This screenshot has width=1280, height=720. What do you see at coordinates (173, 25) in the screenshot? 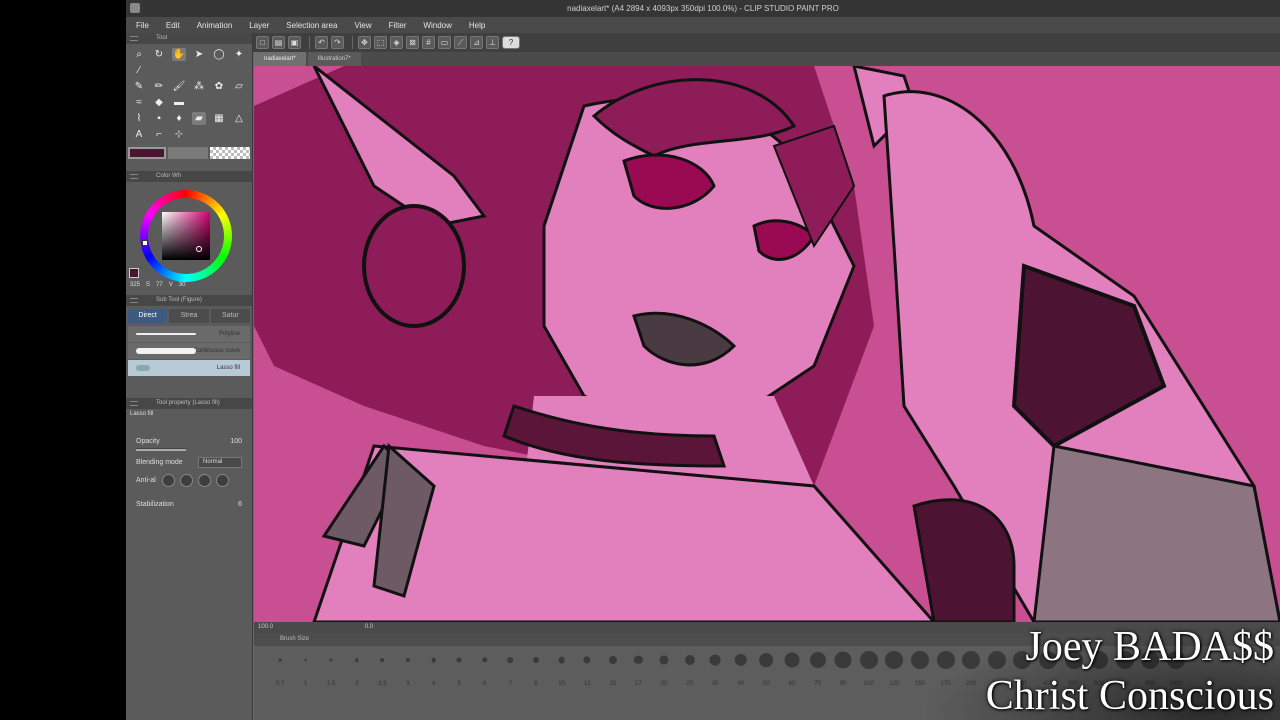
I see `menu-edit: Edit` at bounding box center [173, 25].